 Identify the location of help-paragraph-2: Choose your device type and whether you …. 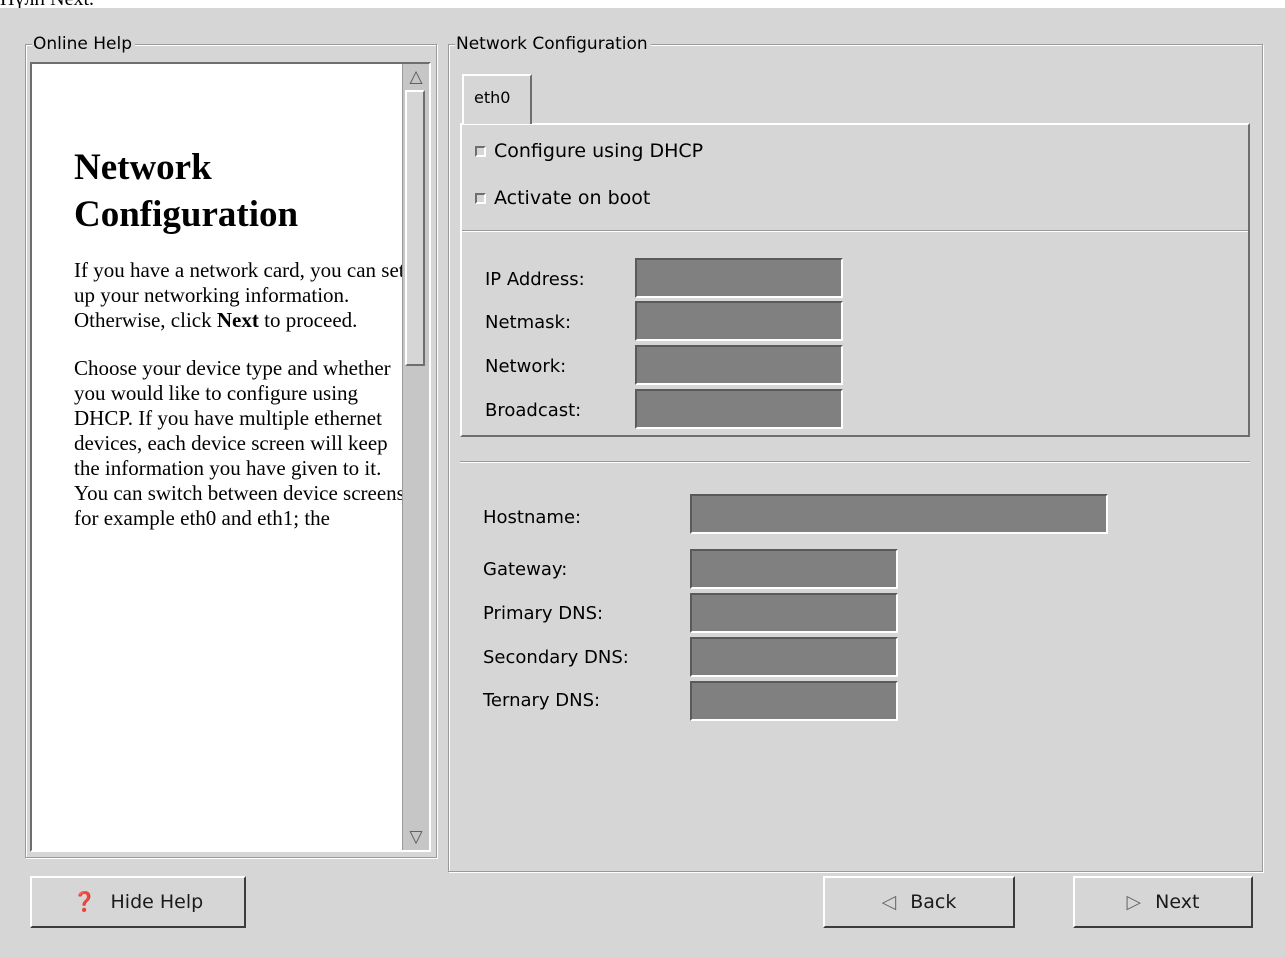
(242, 443).